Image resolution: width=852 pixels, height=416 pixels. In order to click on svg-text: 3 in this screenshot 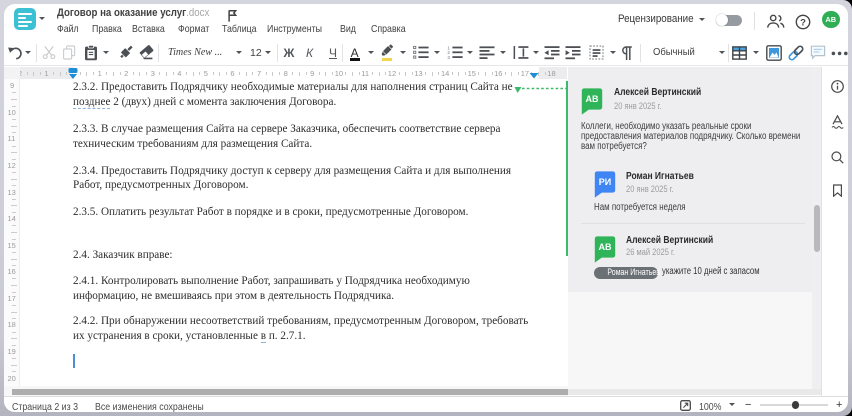, I will do `click(448, 57)`.